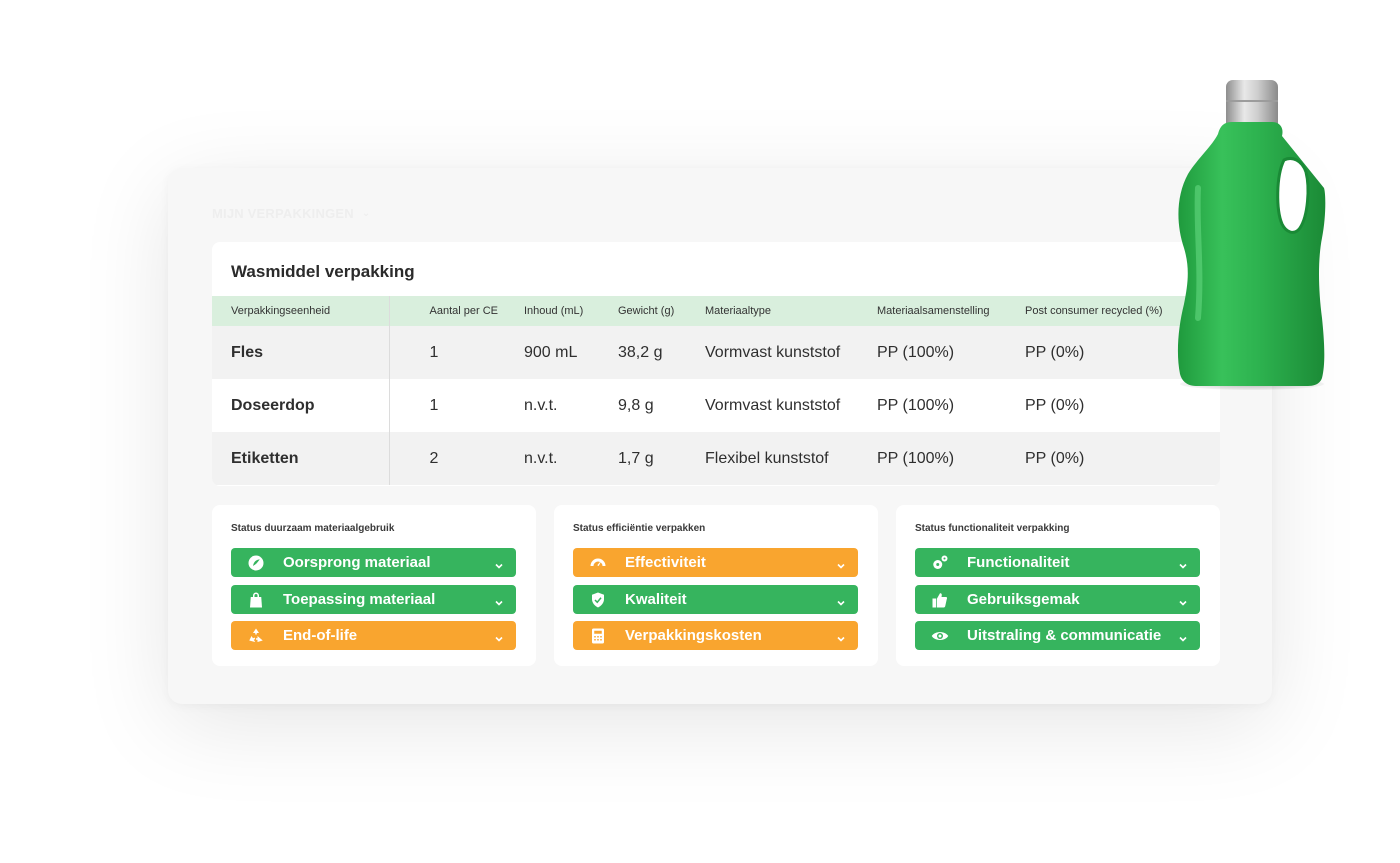 The image size is (1400, 863). What do you see at coordinates (940, 563) in the screenshot?
I see `gears-icon` at bounding box center [940, 563].